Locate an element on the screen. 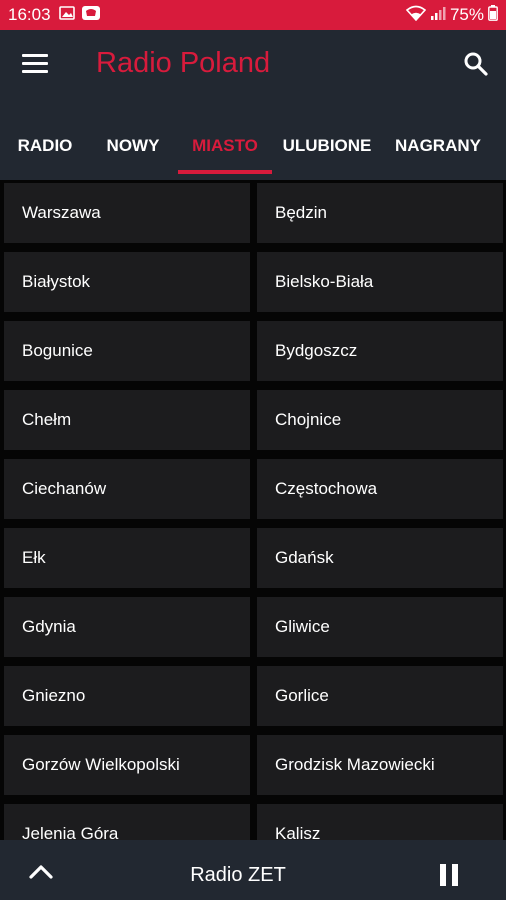  city-tile: Częstochowa is located at coordinates (380, 489).